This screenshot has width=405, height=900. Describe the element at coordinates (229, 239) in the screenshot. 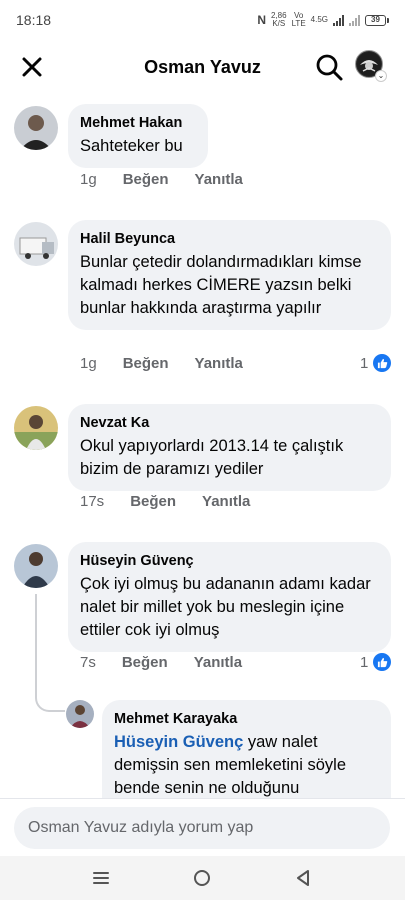

I see `comment-author: Halil Beyunca` at that location.